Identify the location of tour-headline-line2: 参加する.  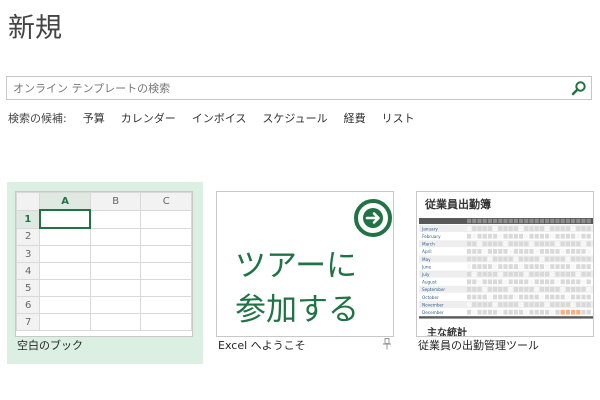
(297, 310).